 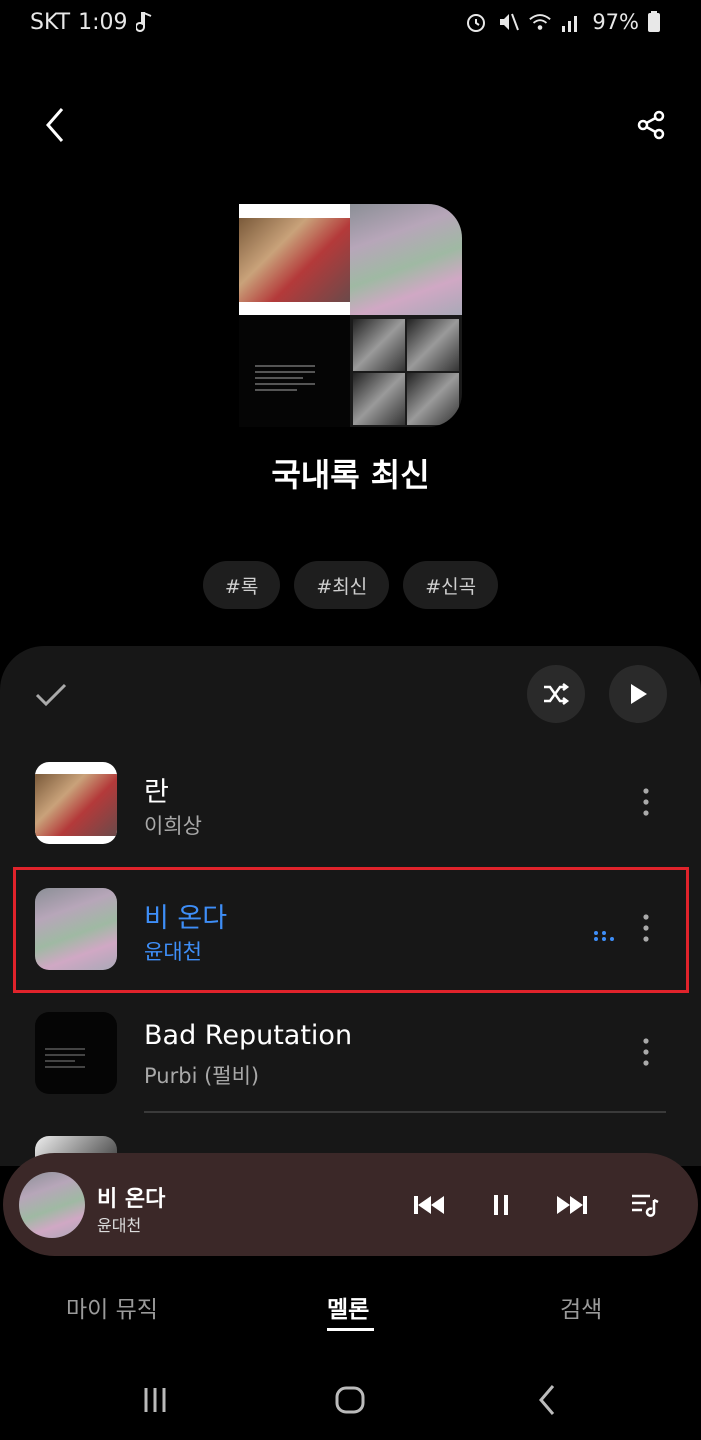 I want to click on recent-apps-icon, so click(x=155, y=1400).